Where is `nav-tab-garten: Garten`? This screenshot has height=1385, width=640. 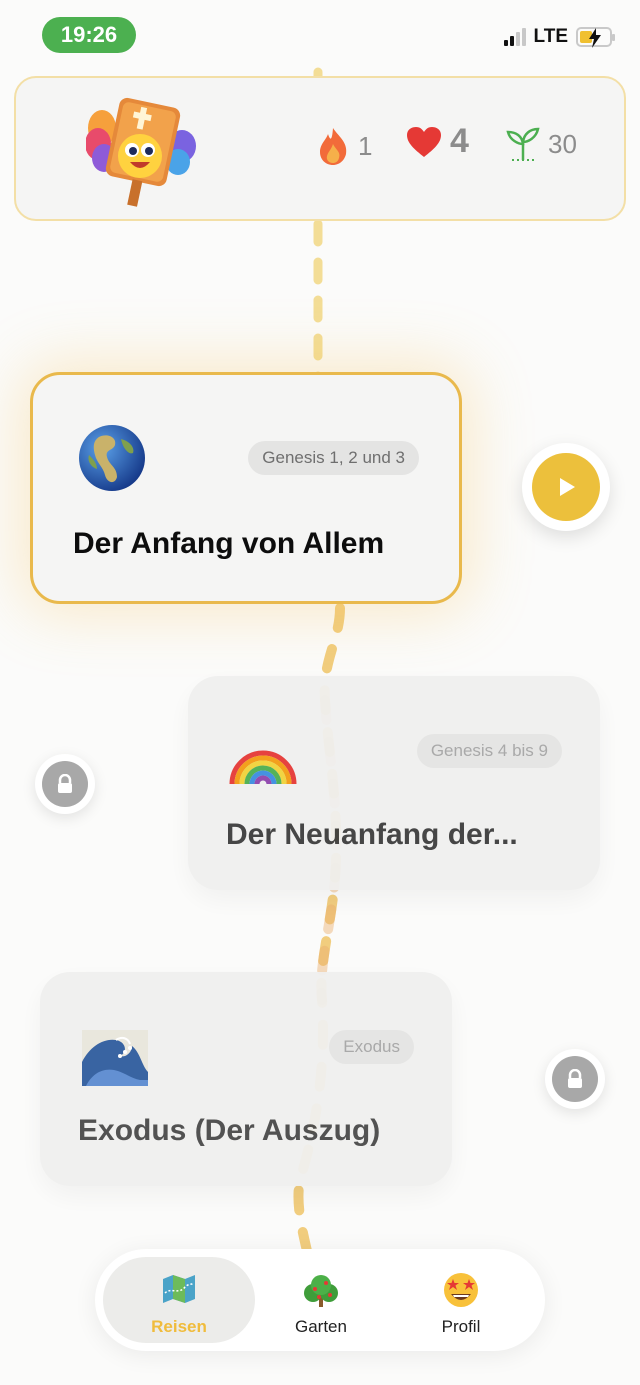 nav-tab-garten: Garten is located at coordinates (321, 1300).